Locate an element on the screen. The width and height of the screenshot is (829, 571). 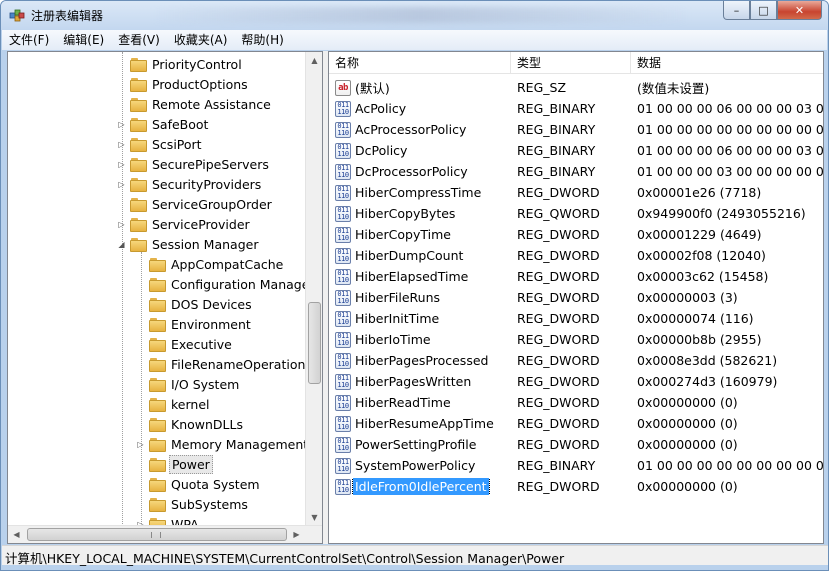
column-header-name: 名称 is located at coordinates (420, 63).